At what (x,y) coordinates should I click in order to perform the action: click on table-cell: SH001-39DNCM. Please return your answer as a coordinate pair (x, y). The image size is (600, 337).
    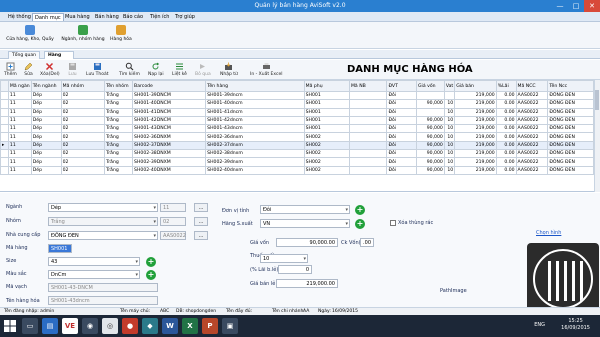
    Looking at the image, I should click on (169, 95).